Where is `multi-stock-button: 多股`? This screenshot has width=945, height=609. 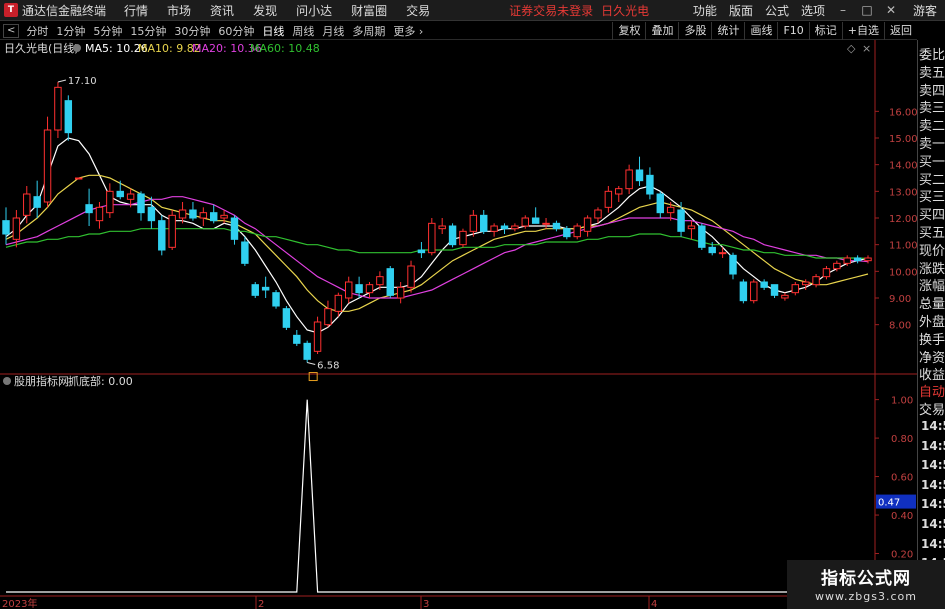 multi-stock-button: 多股 is located at coordinates (694, 30).